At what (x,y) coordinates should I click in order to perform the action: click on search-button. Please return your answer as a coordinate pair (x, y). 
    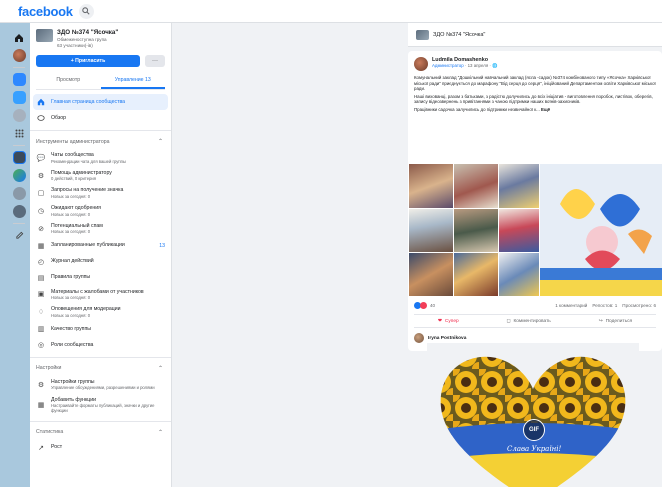
    Looking at the image, I should click on (86, 11).